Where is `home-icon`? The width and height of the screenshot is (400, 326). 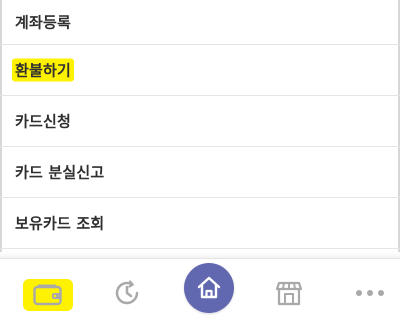
home-icon is located at coordinates (209, 287).